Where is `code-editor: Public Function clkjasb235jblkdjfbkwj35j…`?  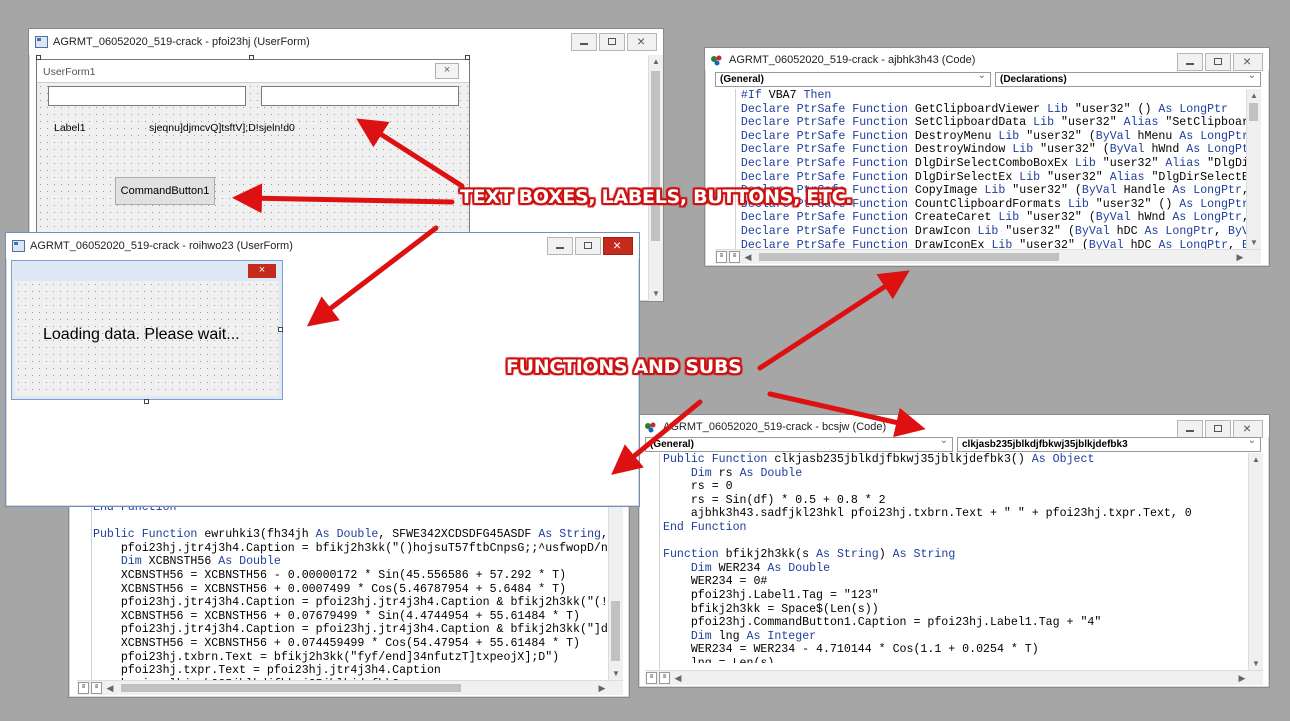
code-editor: Public Function clkjasb235jblkdjfbkwj35j… is located at coordinates (955, 558).